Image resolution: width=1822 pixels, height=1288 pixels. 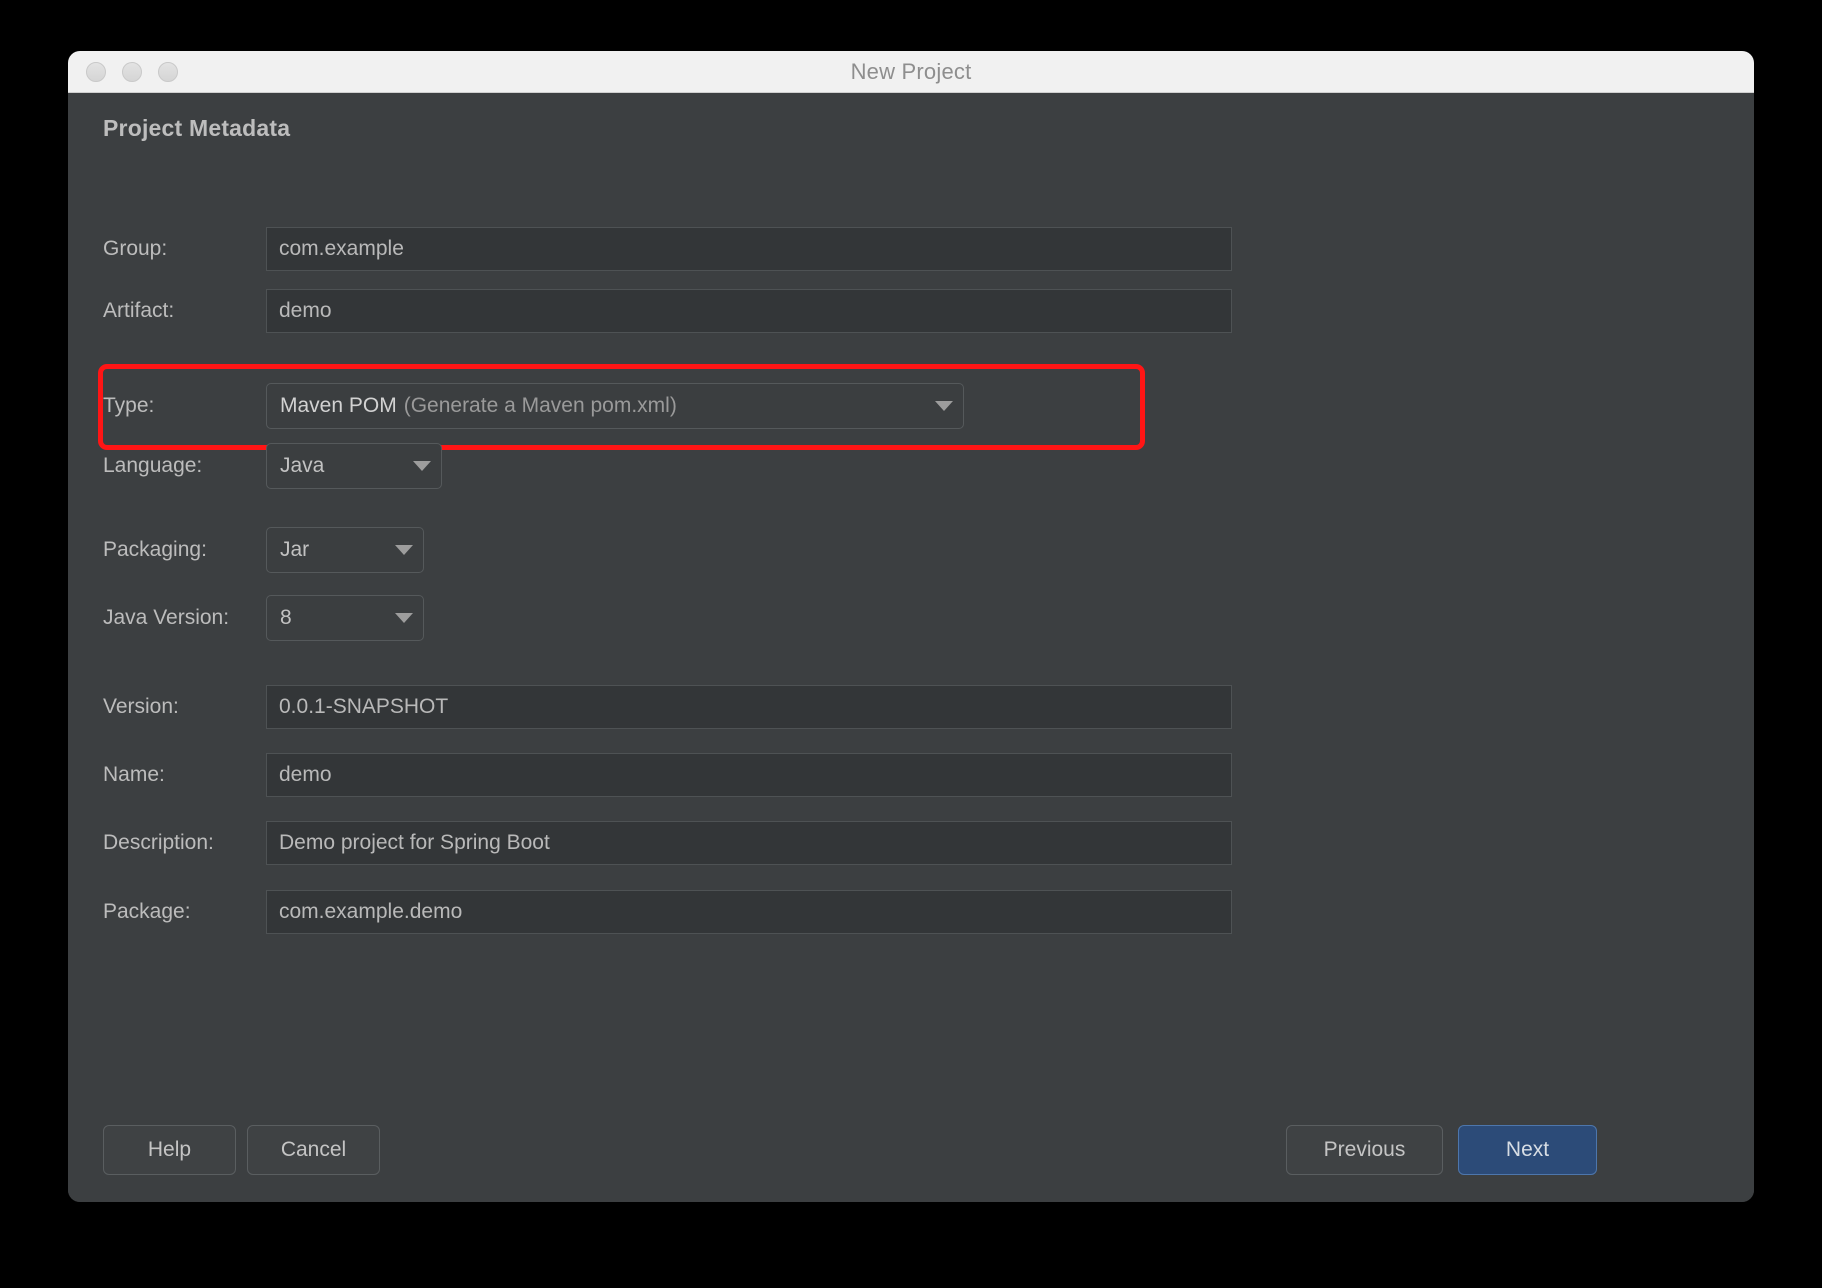 What do you see at coordinates (749, 707) in the screenshot?
I see `version-input: 0.0.1-SNAPSHOT` at bounding box center [749, 707].